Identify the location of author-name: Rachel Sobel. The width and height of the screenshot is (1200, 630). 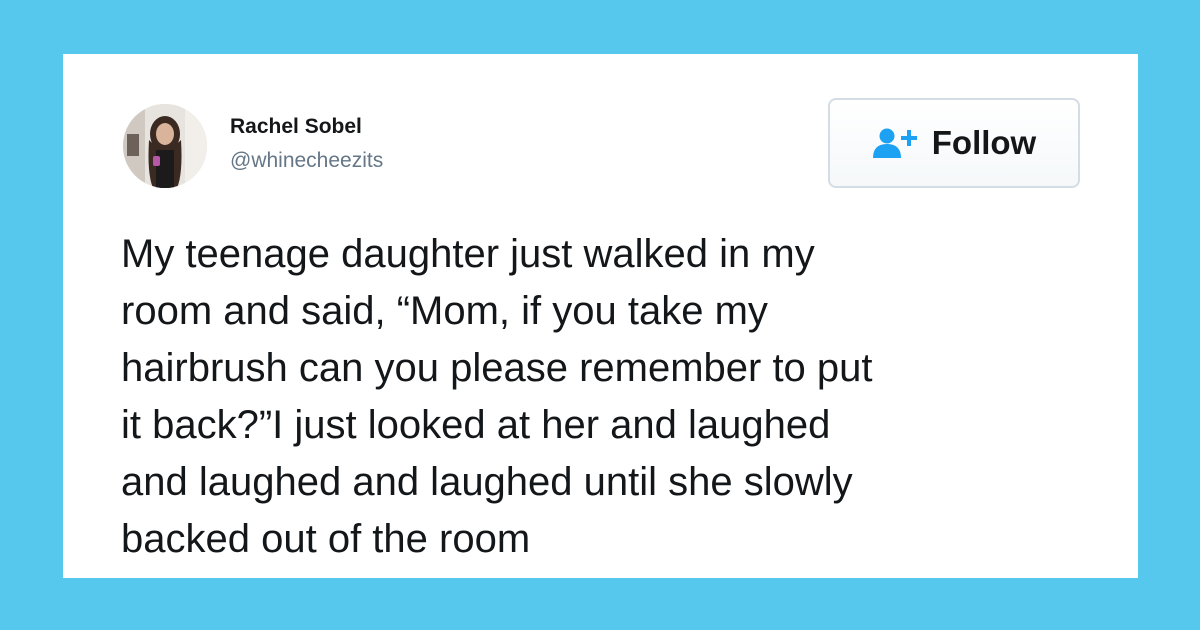
(296, 127).